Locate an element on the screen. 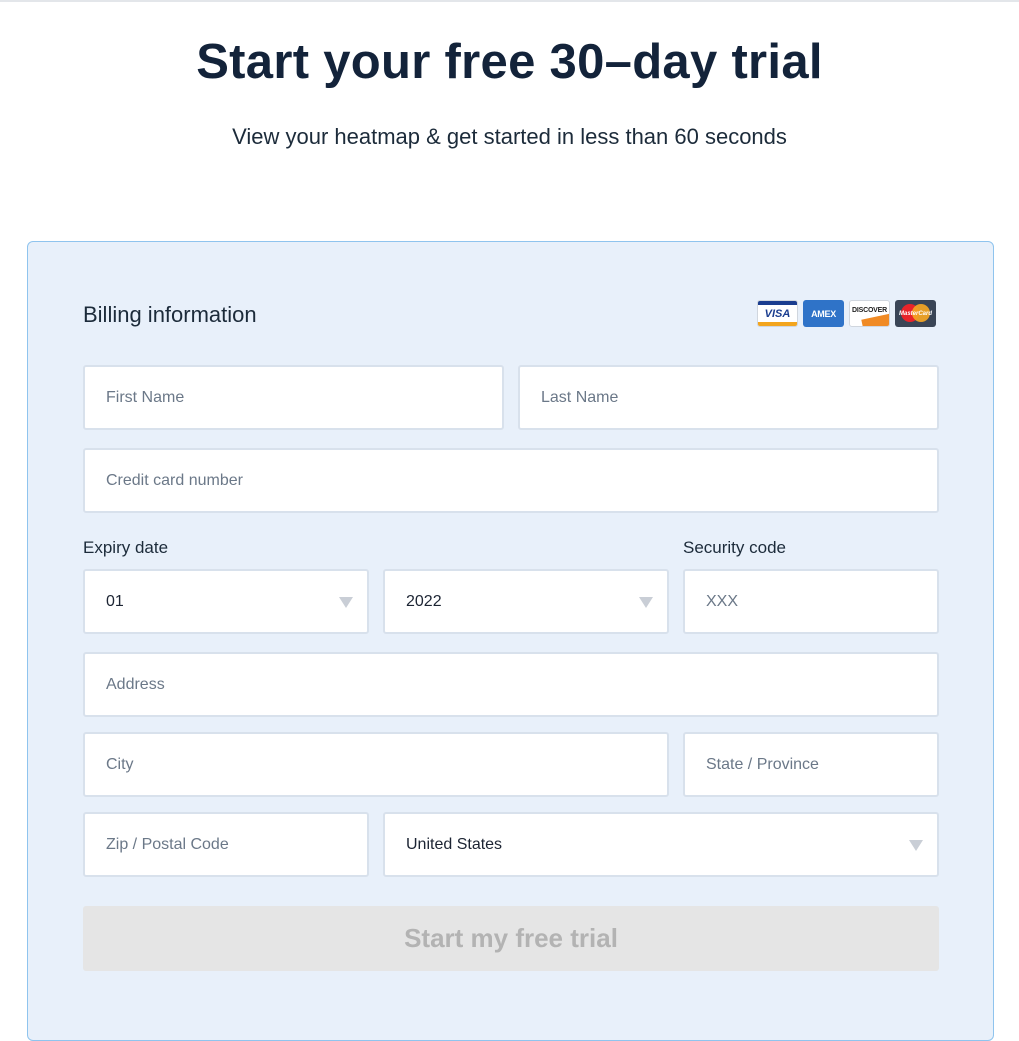 The image size is (1019, 1041). first-name-placeholder: First Name is located at coordinates (145, 397).